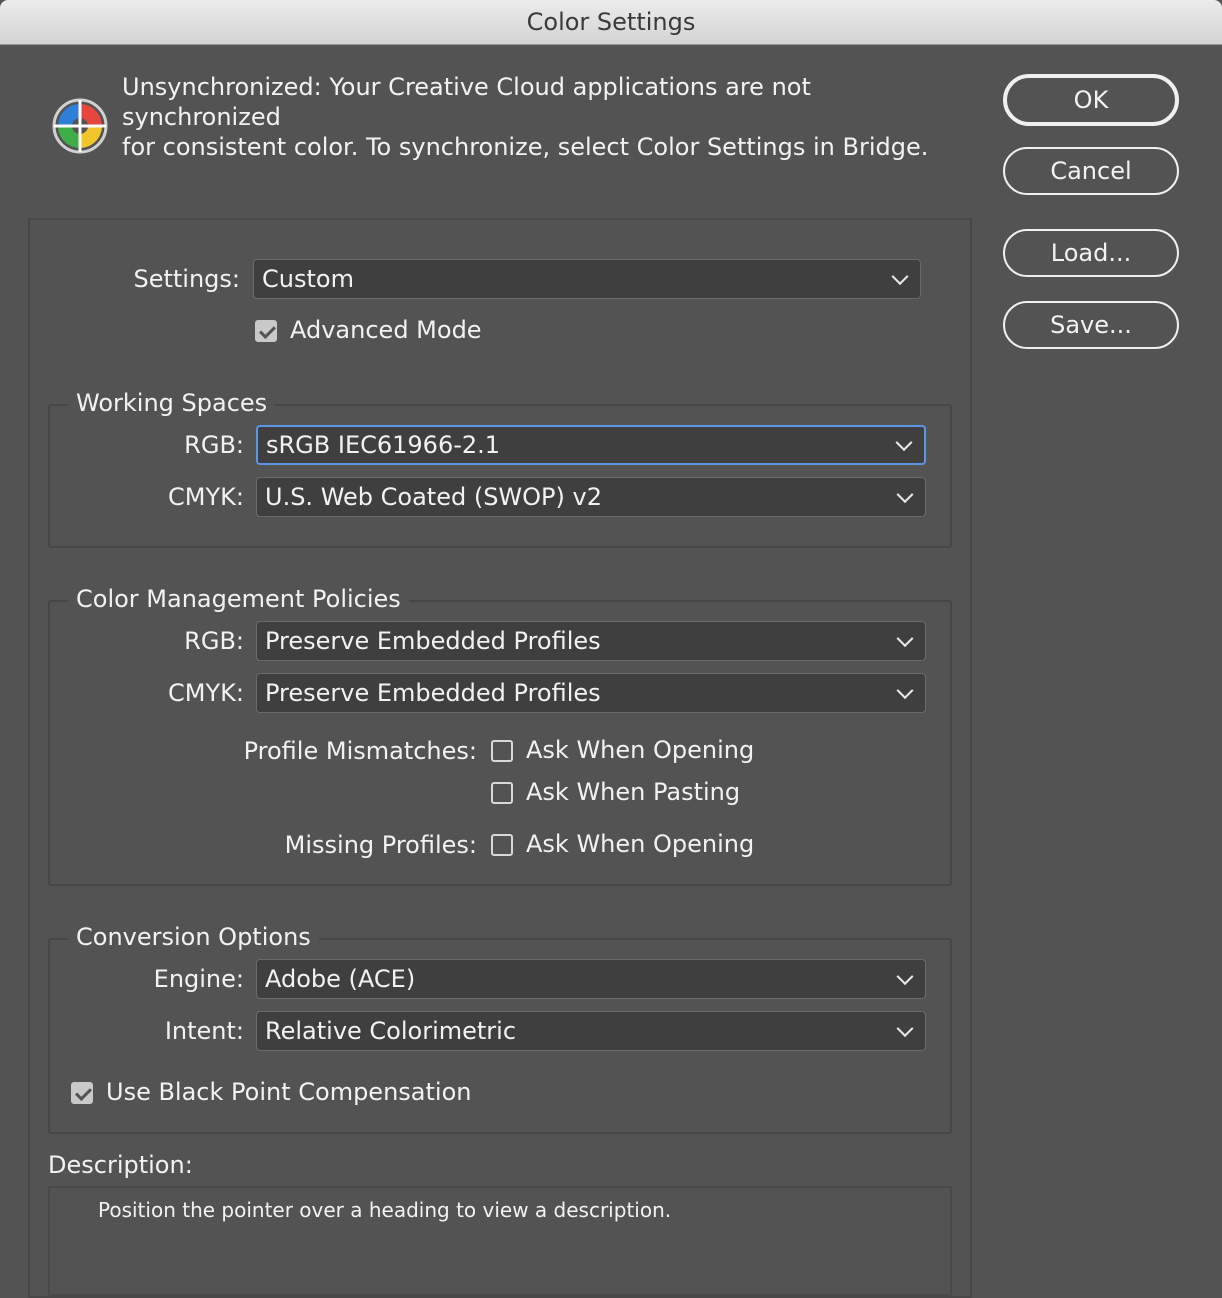 The width and height of the screenshot is (1222, 1298). I want to click on engine-label: Engine:, so click(198, 979).